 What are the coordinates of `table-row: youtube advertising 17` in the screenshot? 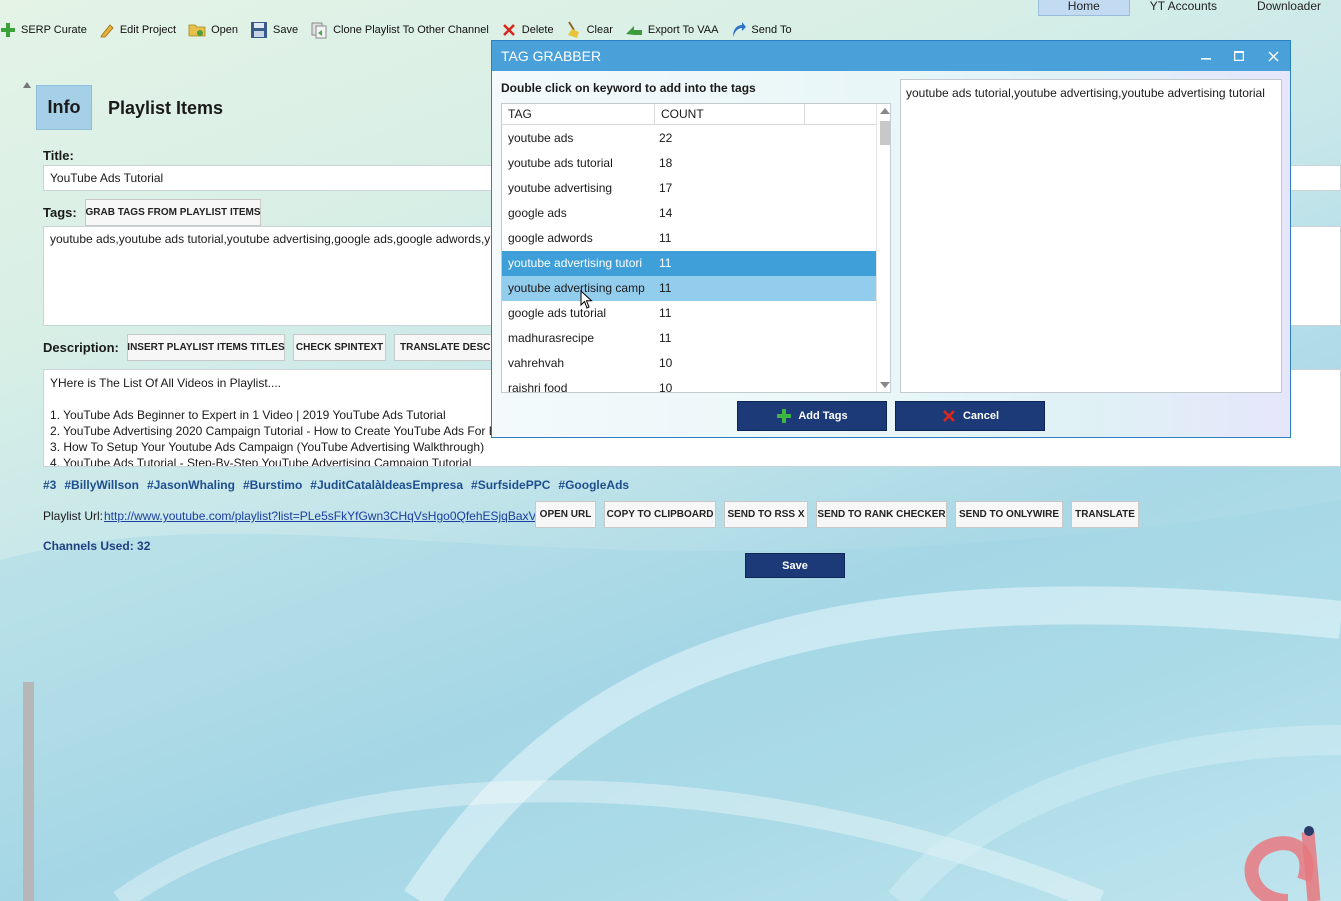 It's located at (689, 188).